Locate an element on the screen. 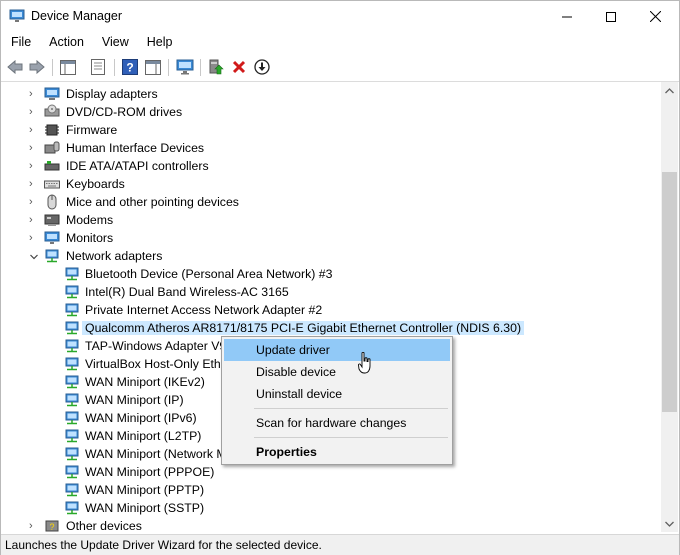 The height and width of the screenshot is (555, 680). maximize-button is located at coordinates (611, 16).